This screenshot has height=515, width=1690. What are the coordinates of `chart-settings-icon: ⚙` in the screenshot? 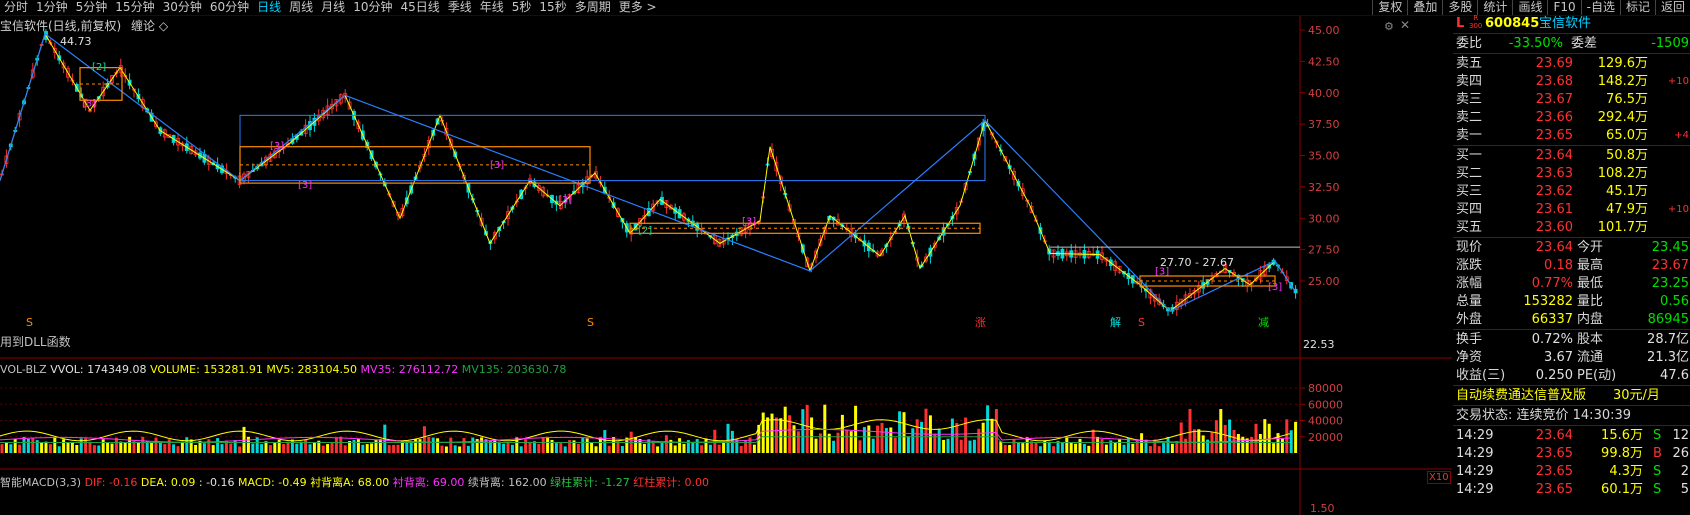 It's located at (1389, 26).